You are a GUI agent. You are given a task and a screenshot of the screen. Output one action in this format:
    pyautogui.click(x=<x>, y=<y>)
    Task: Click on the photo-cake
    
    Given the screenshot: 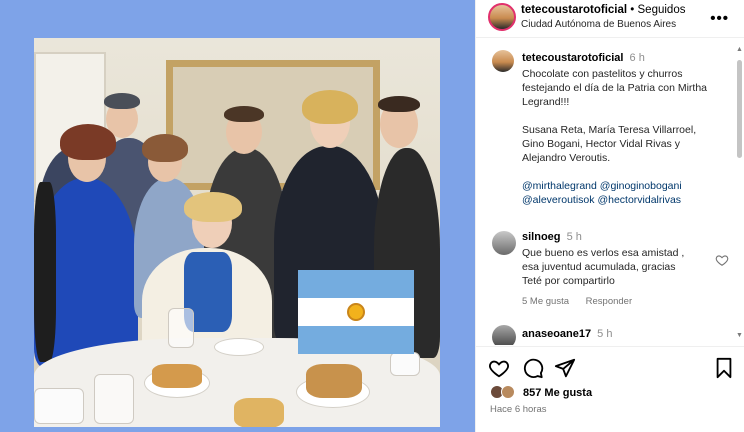 What is the action you would take?
    pyautogui.click(x=259, y=412)
    